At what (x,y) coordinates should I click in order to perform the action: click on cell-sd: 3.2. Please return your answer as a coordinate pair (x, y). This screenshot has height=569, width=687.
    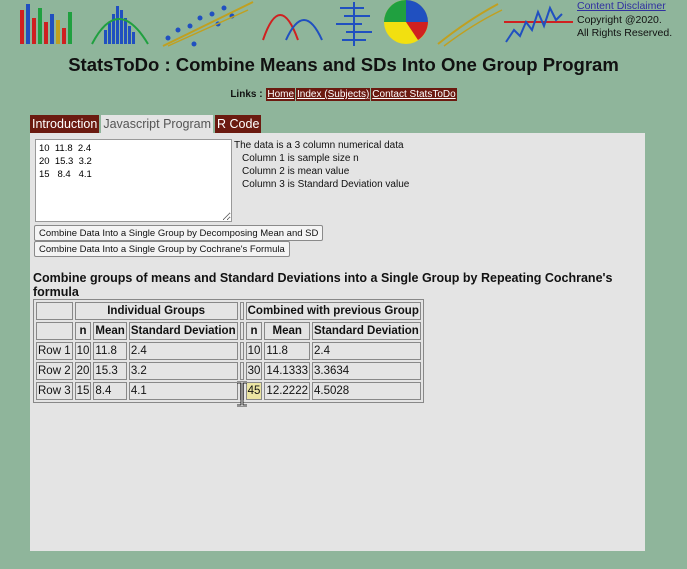
    Looking at the image, I should click on (183, 371).